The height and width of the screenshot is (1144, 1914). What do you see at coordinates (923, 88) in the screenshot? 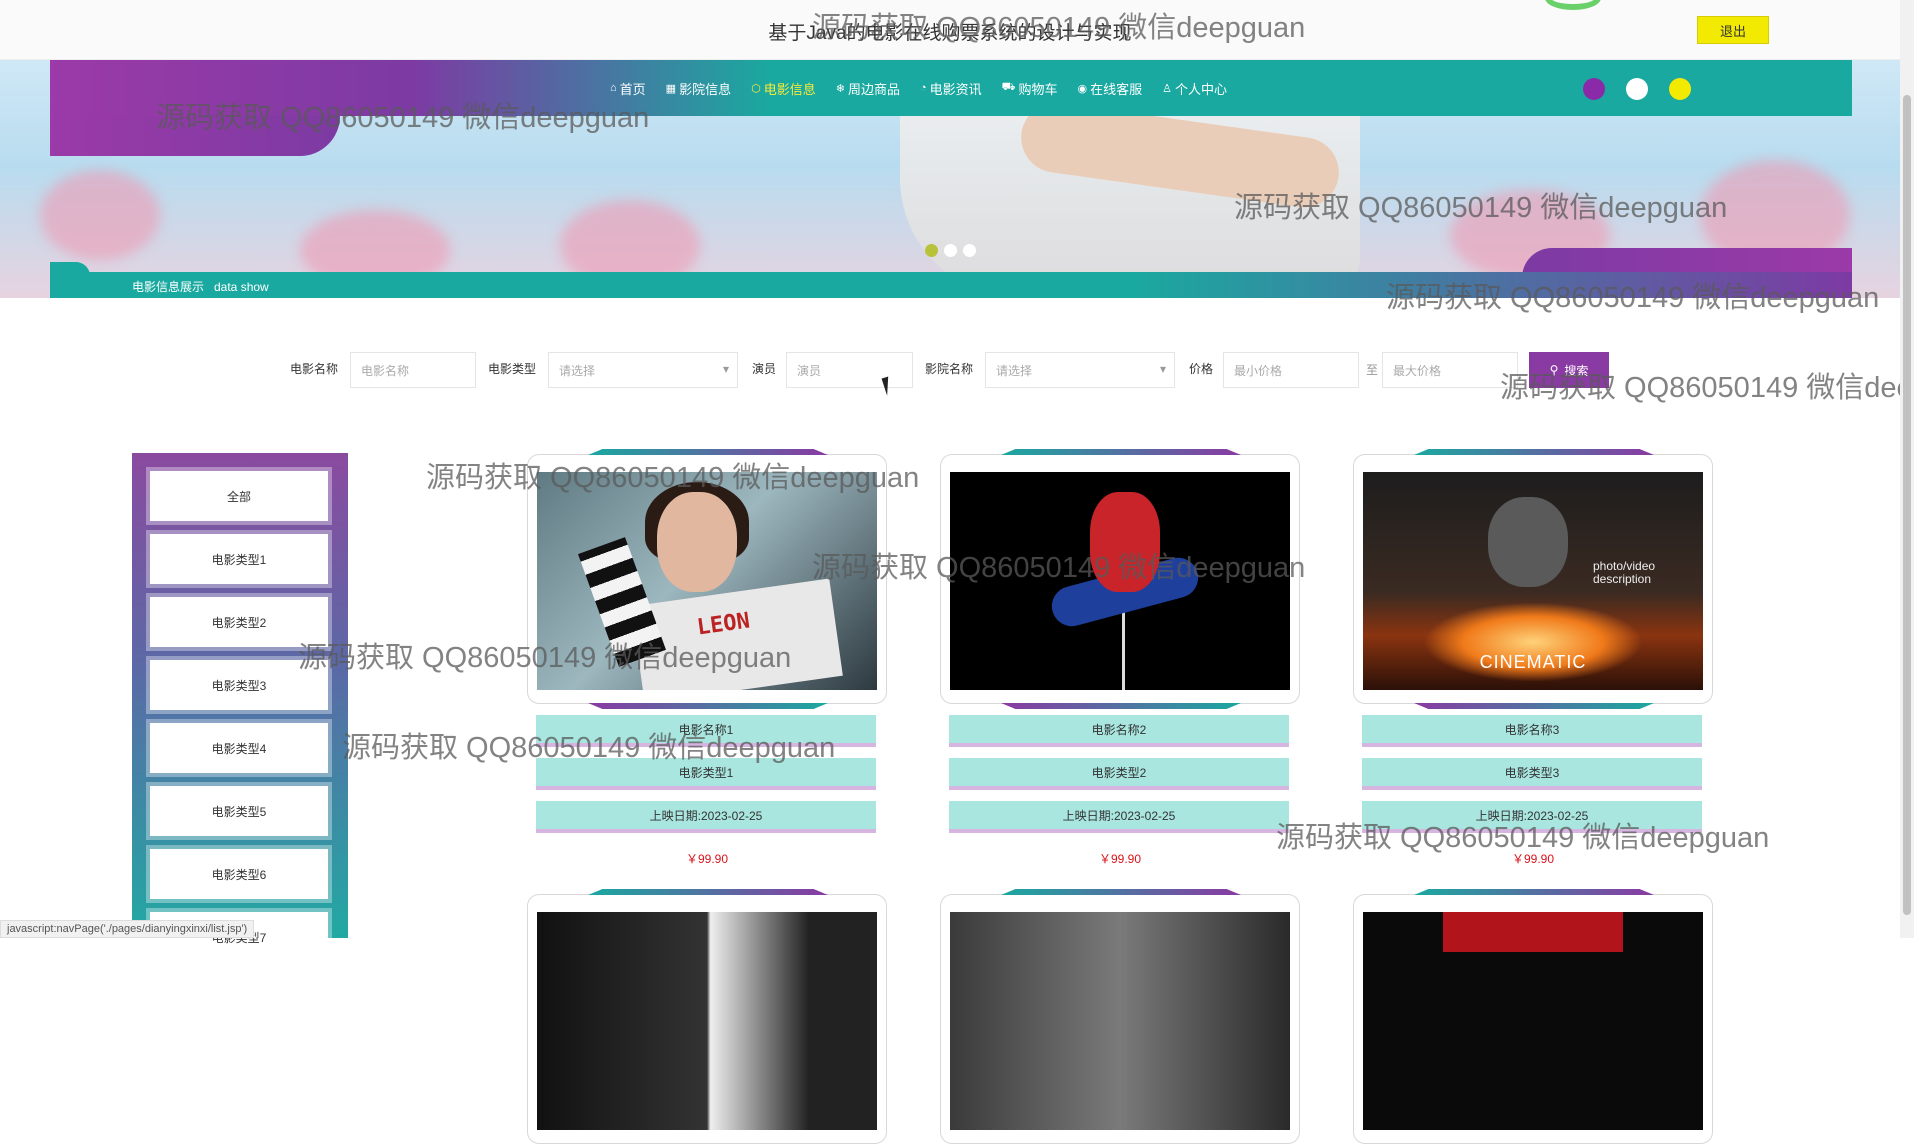
I see `palette-icon: ◔` at bounding box center [923, 88].